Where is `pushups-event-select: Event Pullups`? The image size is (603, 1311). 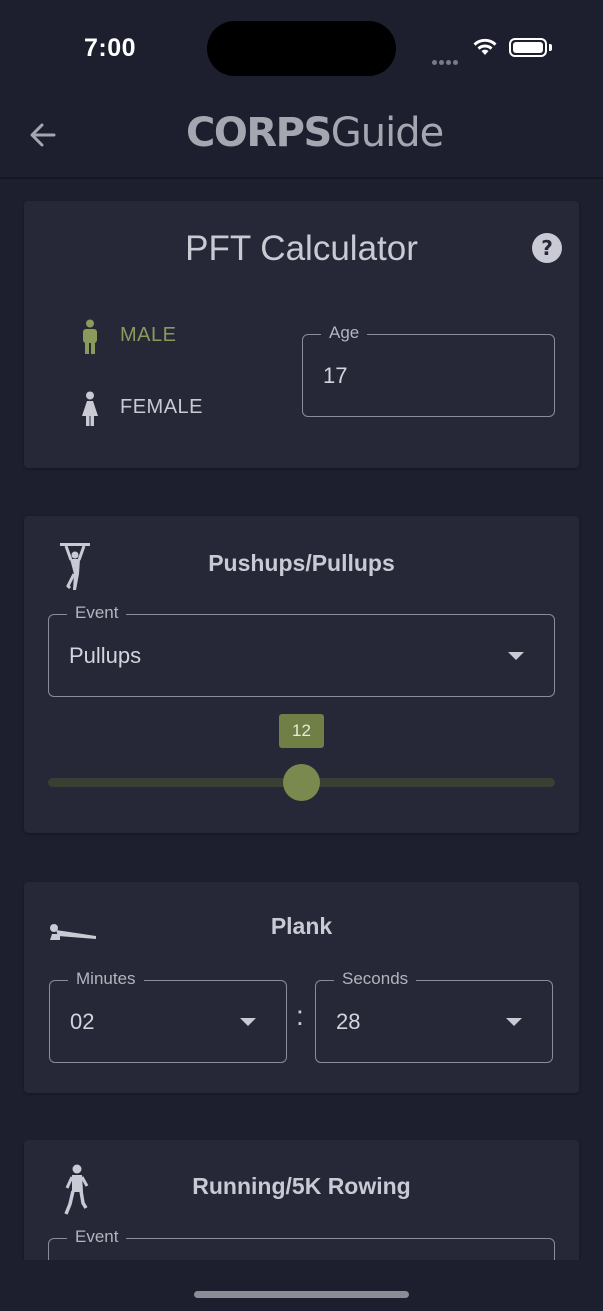
pushups-event-select: Event Pullups is located at coordinates (301, 650).